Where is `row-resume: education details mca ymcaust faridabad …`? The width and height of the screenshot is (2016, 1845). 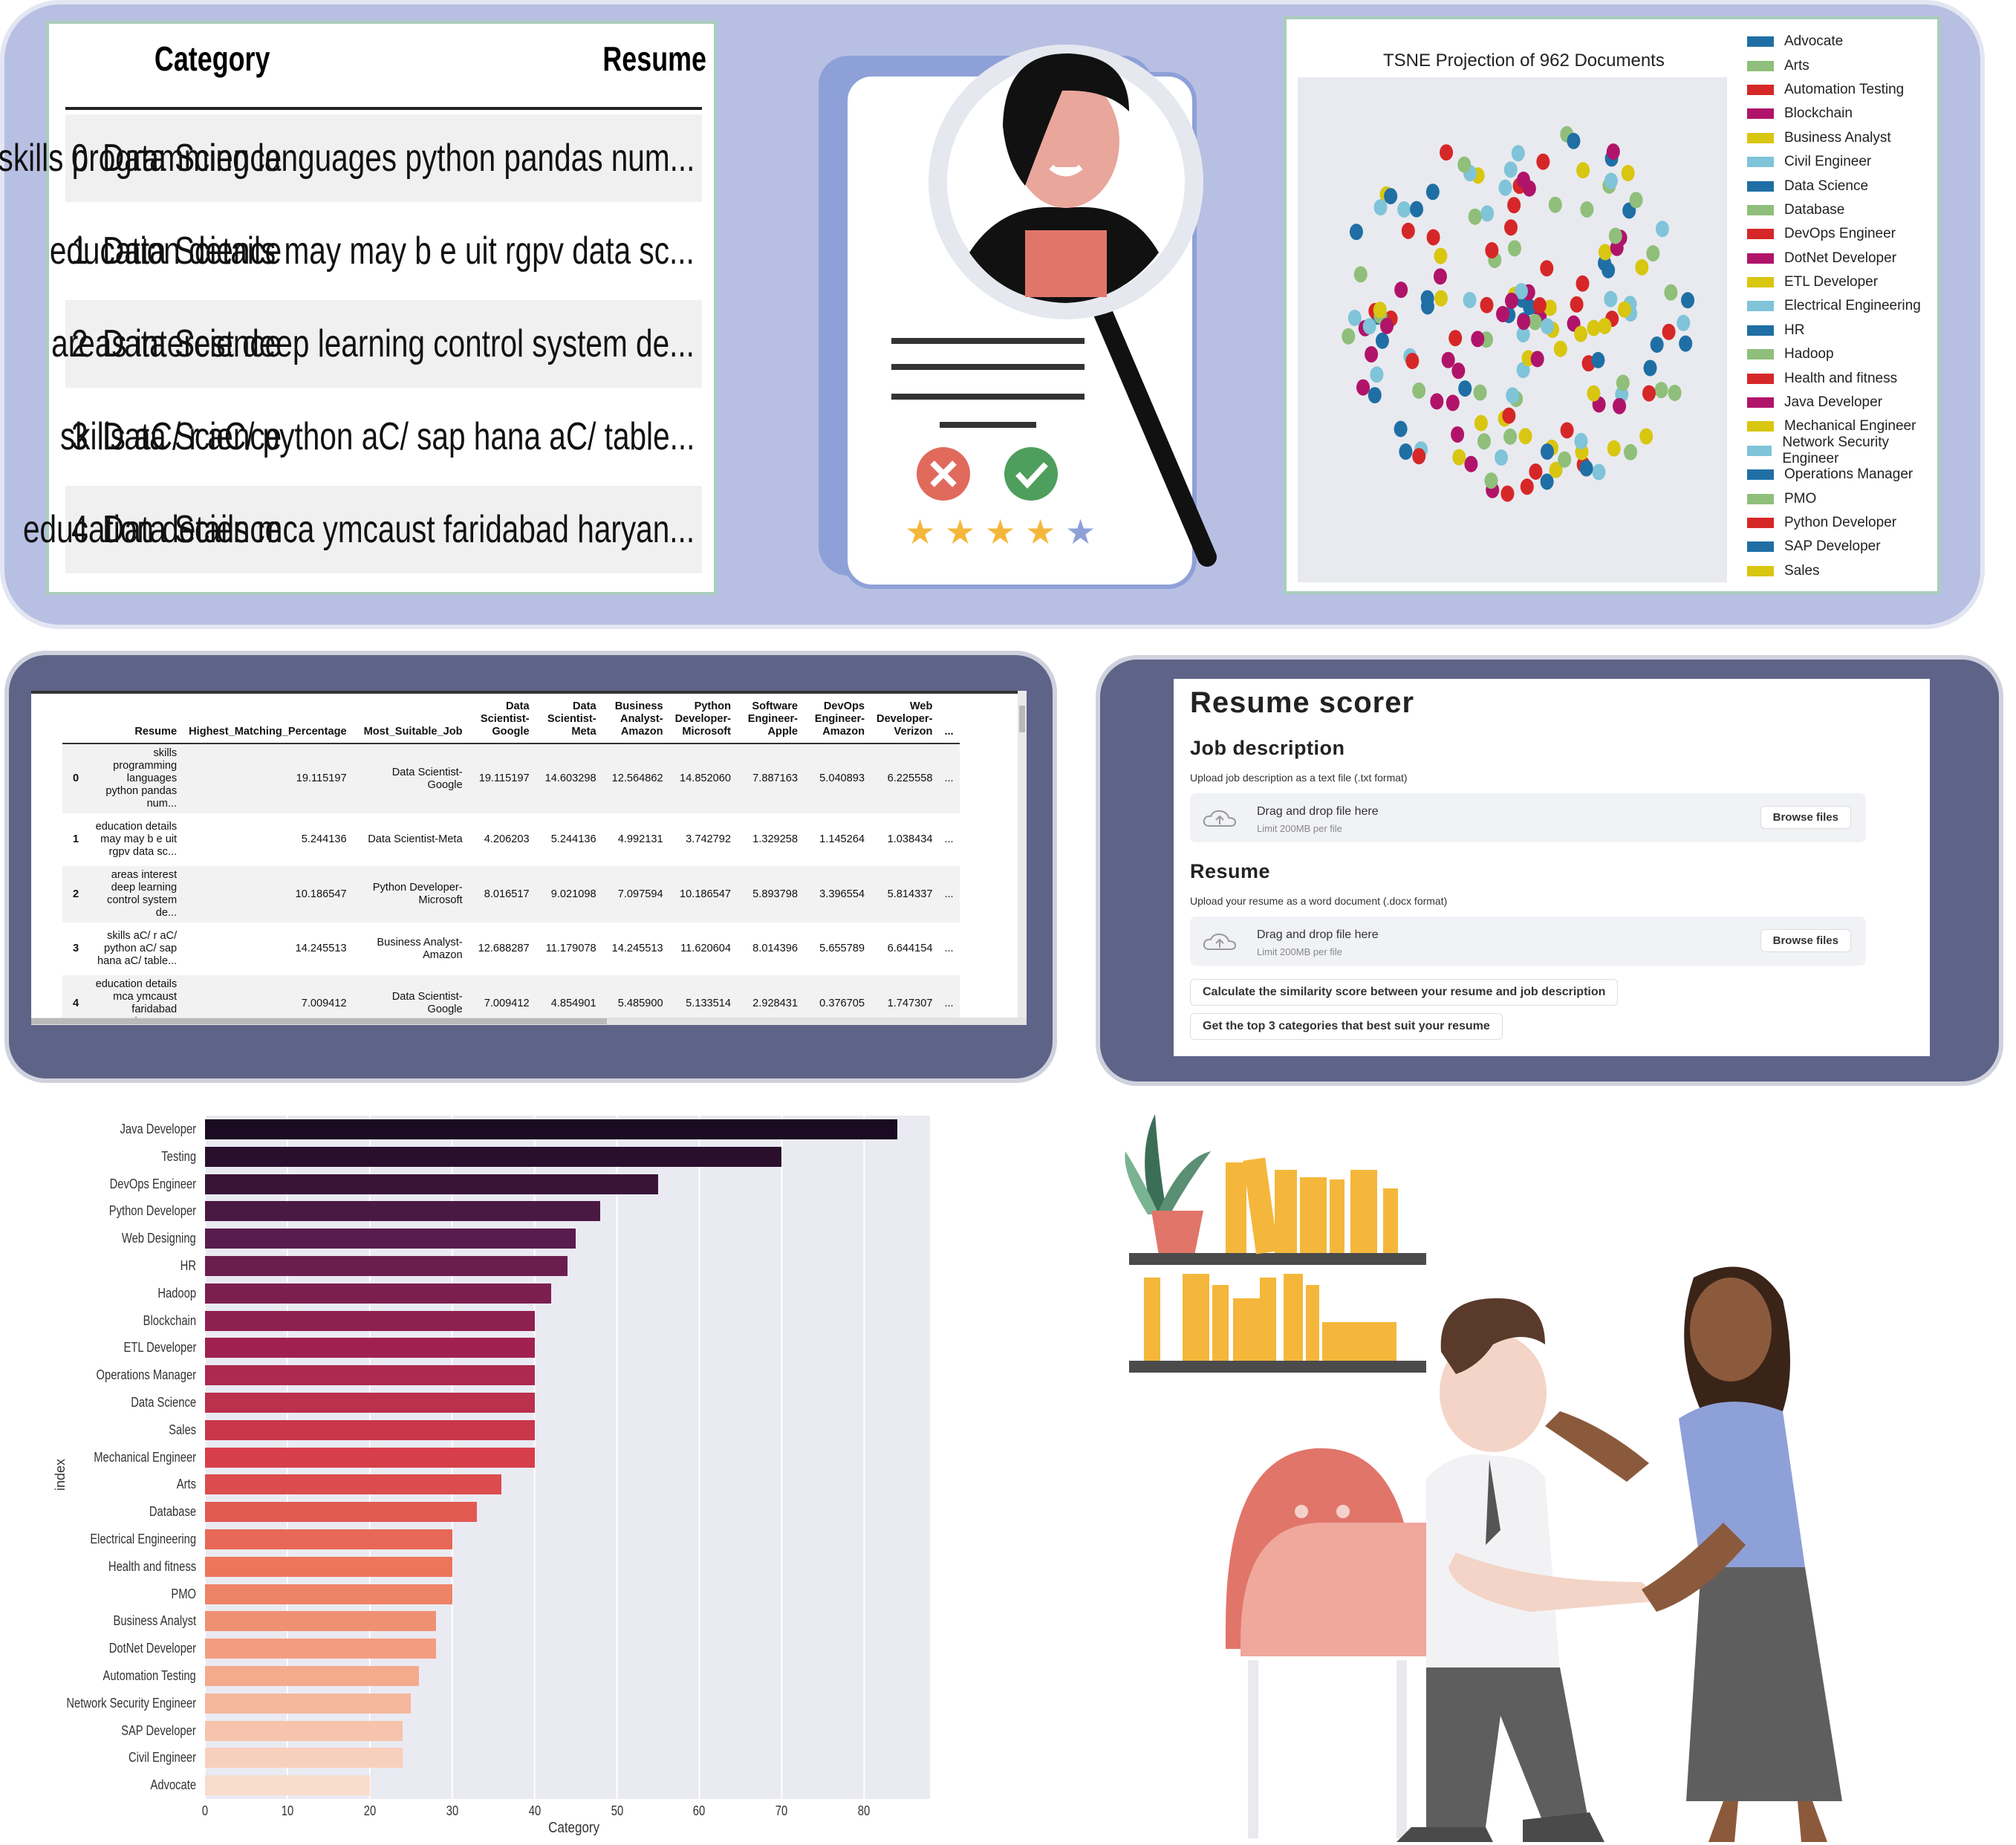 row-resume: education details mca ymcaust faridabad … is located at coordinates (358, 529).